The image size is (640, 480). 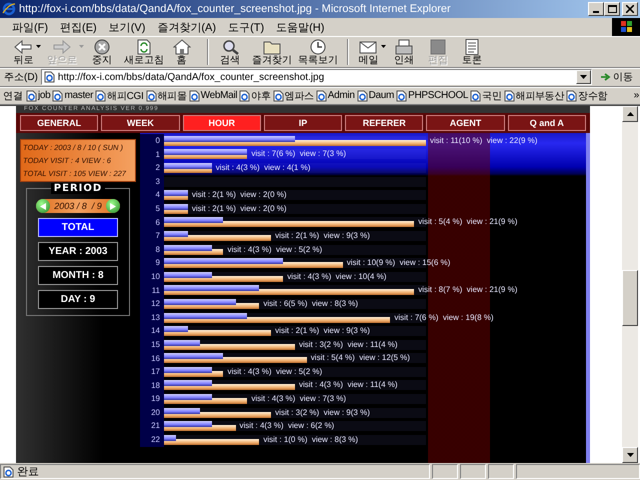 What do you see at coordinates (445, 471) in the screenshot?
I see `status-panel` at bounding box center [445, 471].